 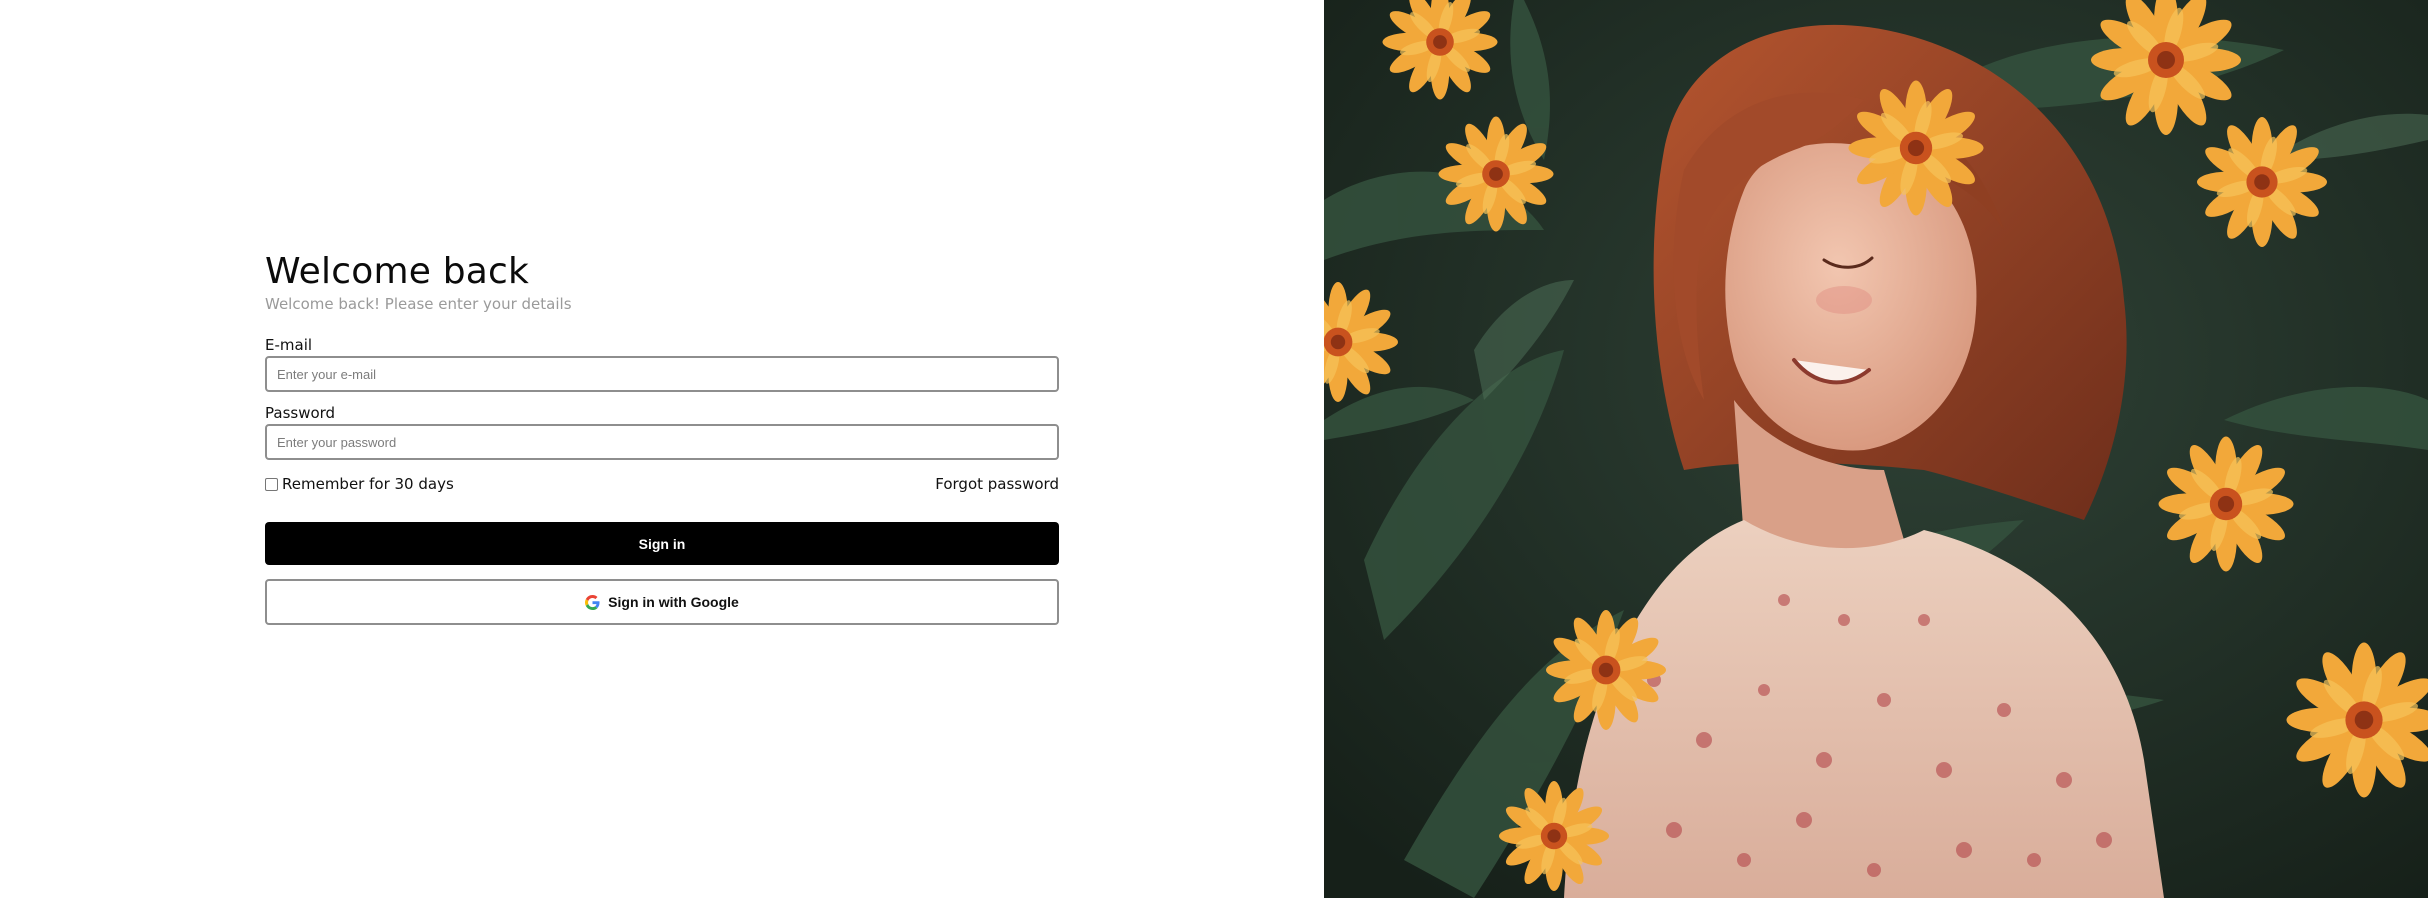 I want to click on form-options-row: Remember for 30 days Forgot password, so click(x=662, y=484).